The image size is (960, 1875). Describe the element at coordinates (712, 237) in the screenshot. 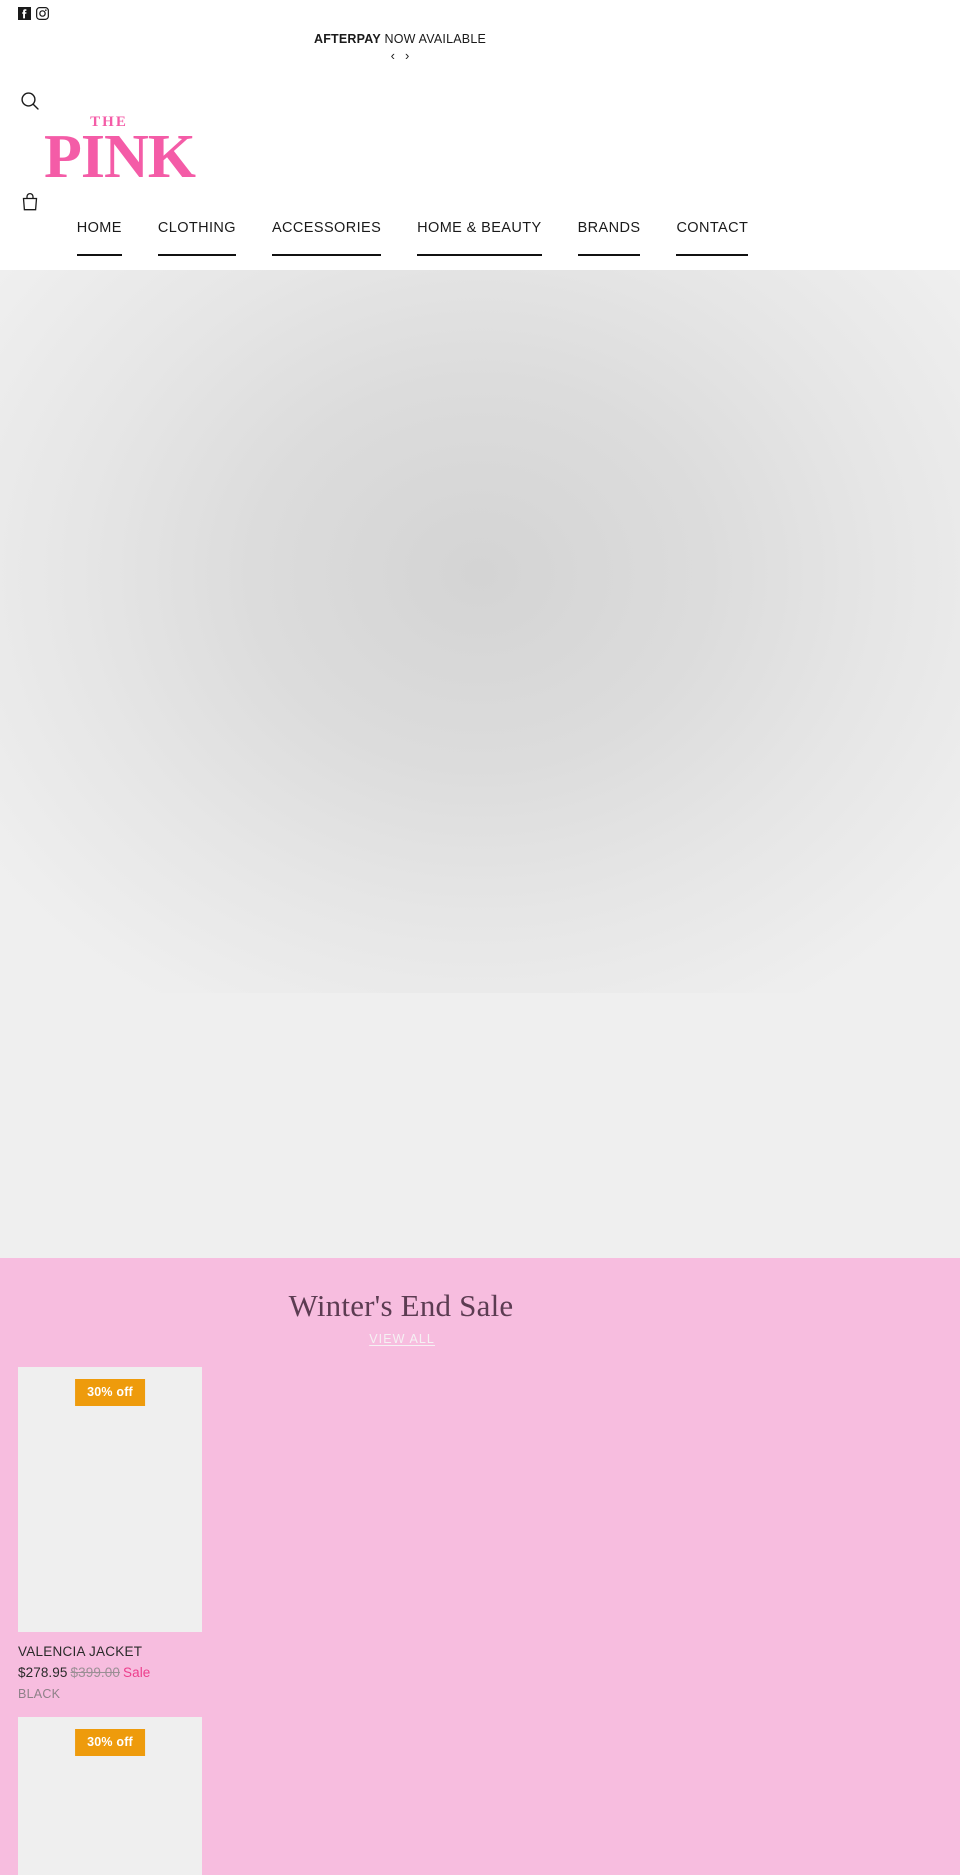

I see `nav-item-contact: CONTACT` at that location.